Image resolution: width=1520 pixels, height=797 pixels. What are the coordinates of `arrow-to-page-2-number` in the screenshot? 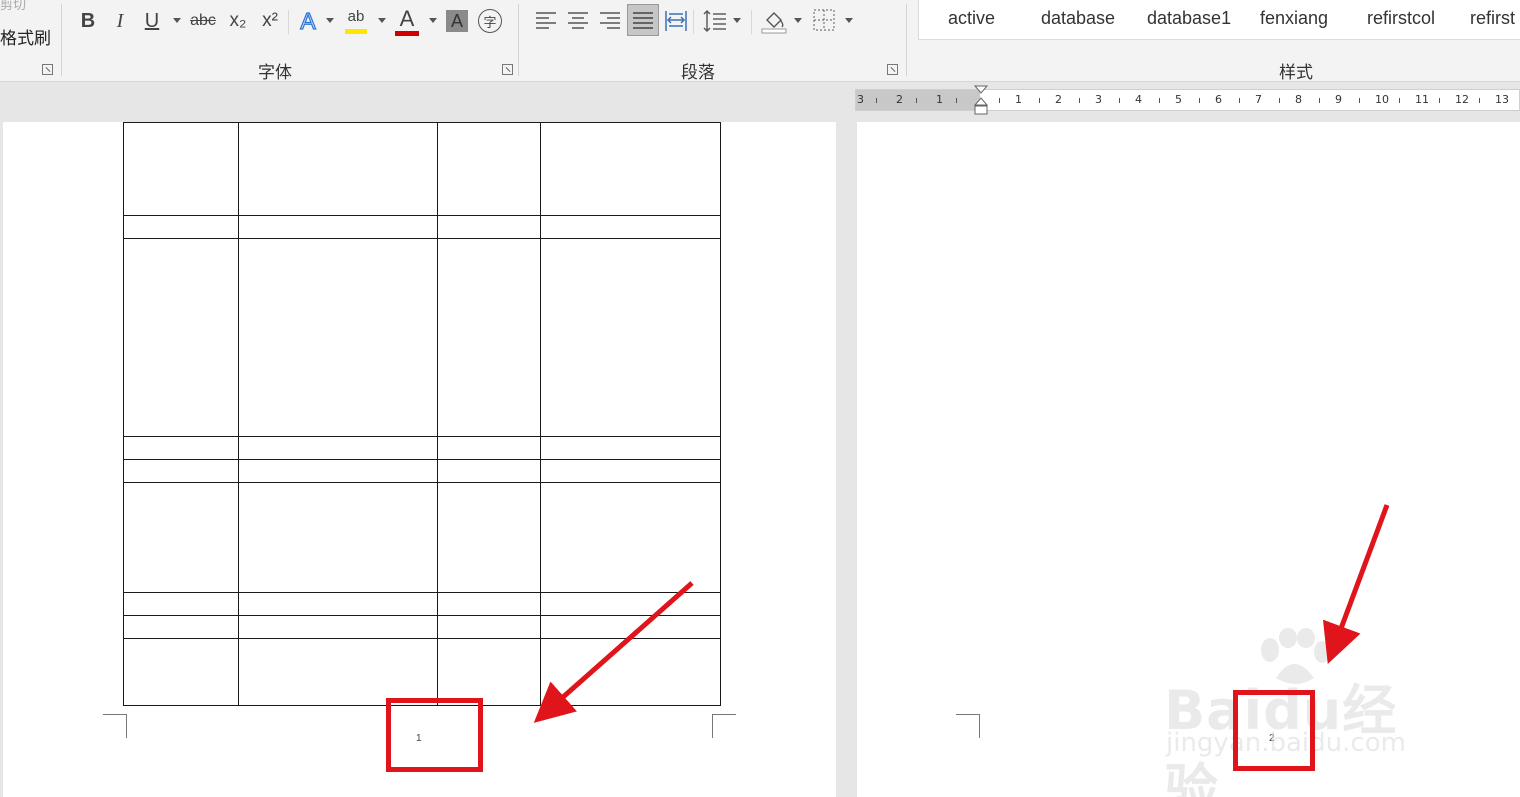 It's located at (1356, 584).